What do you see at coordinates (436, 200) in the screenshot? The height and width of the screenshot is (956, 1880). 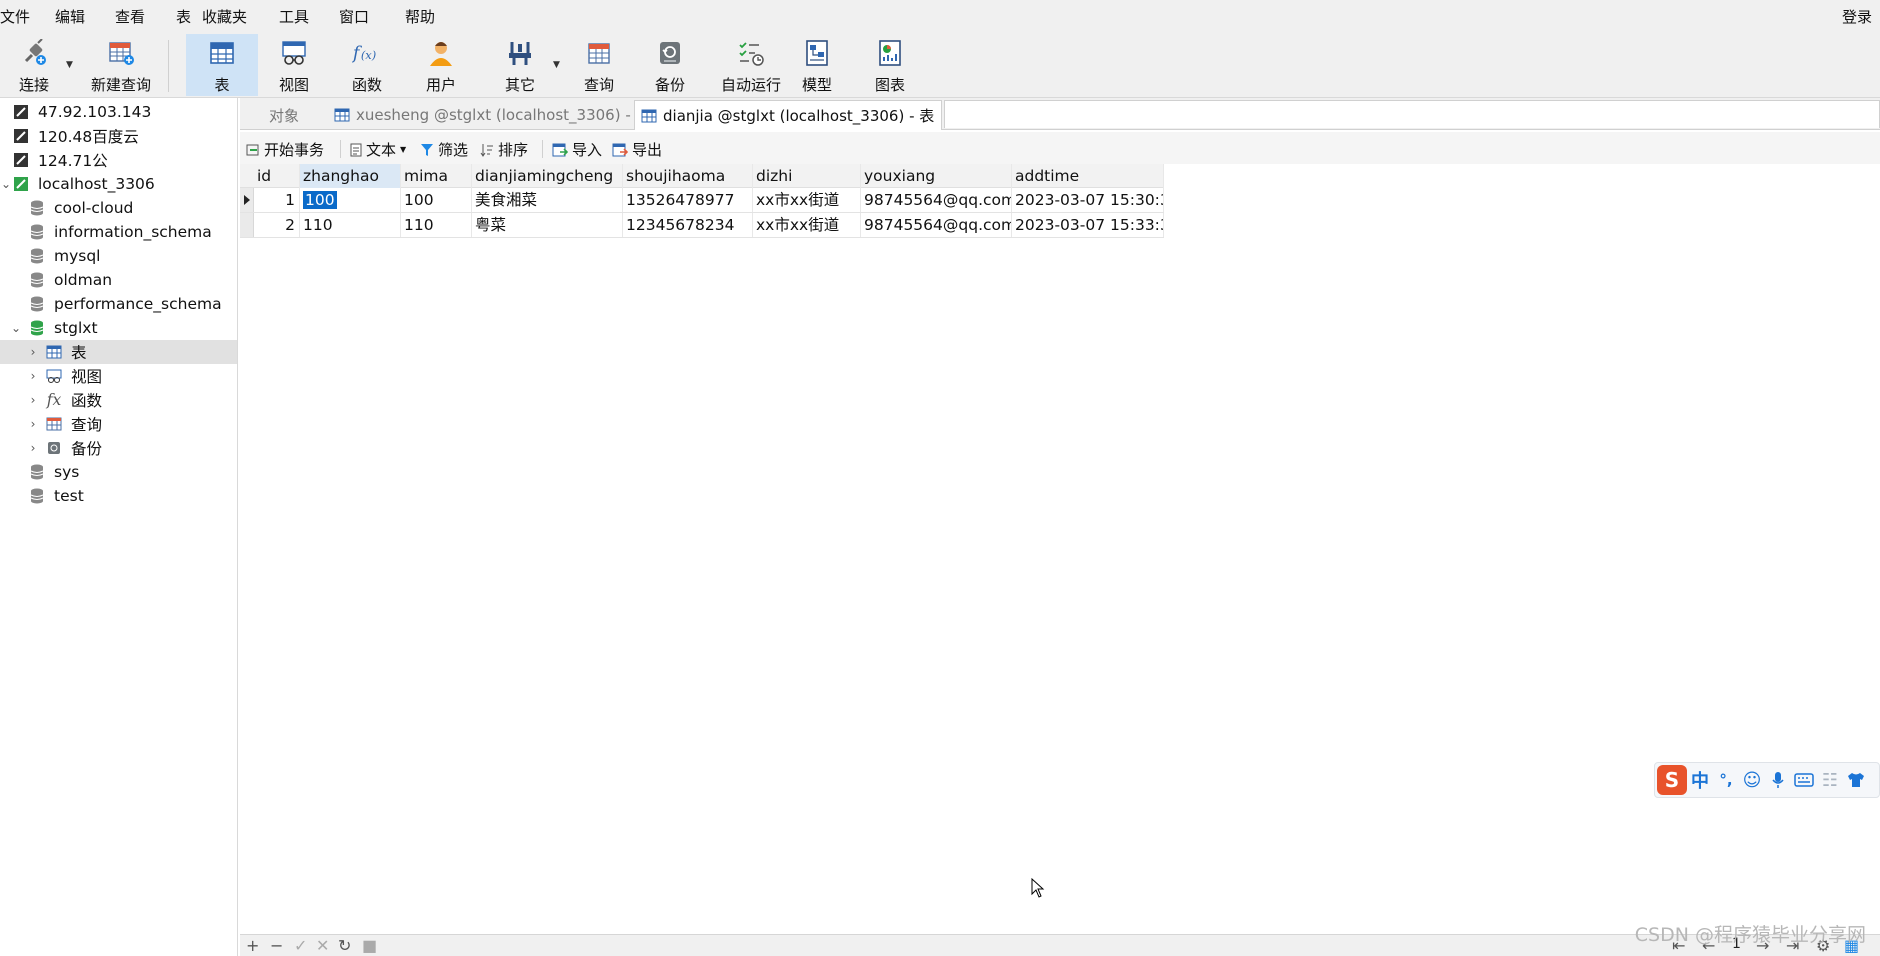 I see `cell-mima: 100` at bounding box center [436, 200].